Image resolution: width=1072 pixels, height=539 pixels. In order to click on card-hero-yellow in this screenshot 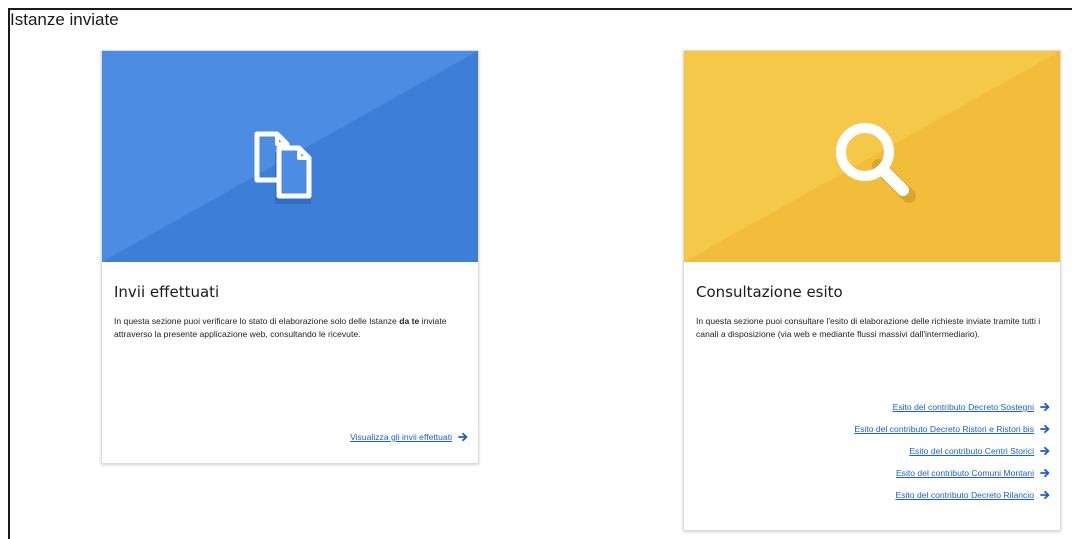, I will do `click(872, 156)`.